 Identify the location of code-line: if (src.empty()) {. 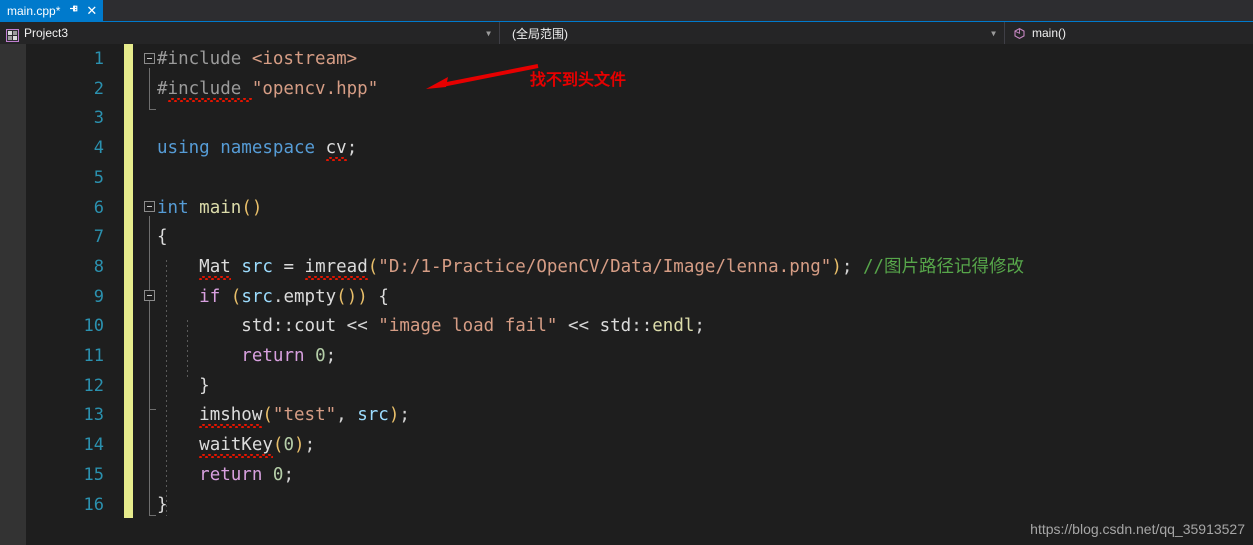
(273, 298).